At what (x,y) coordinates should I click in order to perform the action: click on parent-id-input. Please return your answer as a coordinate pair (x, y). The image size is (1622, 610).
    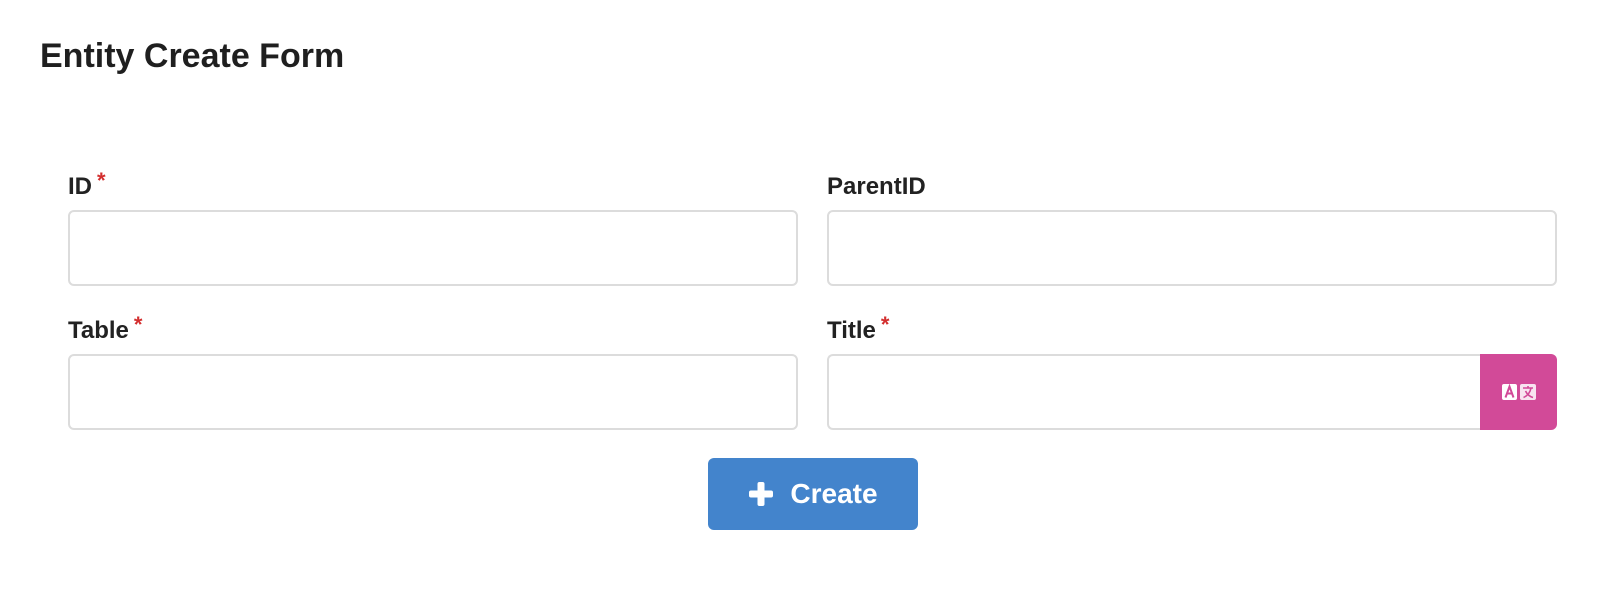
    Looking at the image, I should click on (1192, 248).